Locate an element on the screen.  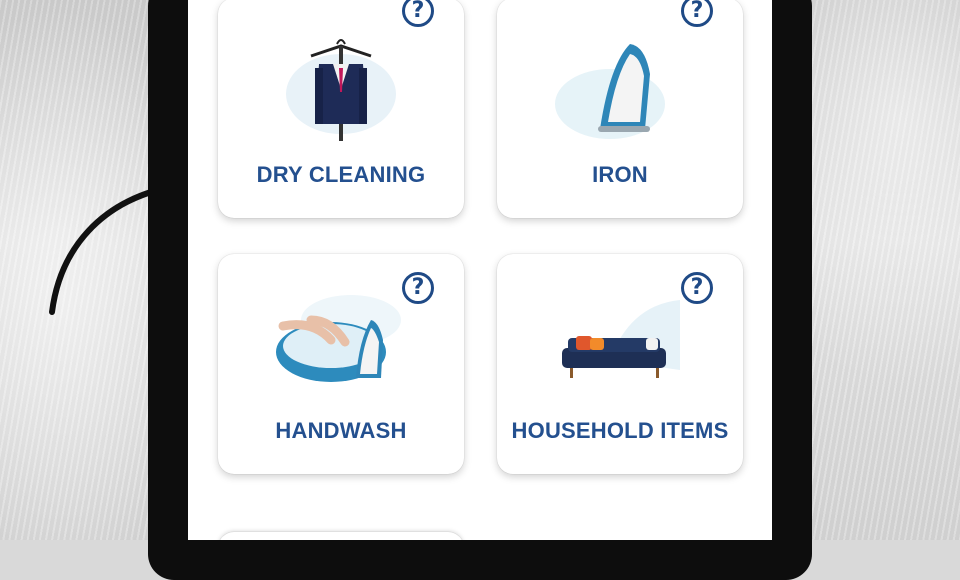
steam-iron-image is located at coordinates (610, 91).